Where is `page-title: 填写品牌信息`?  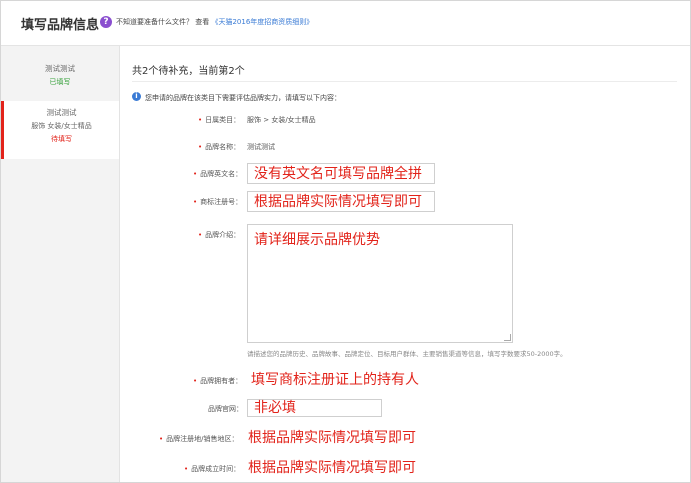
page-title: 填写品牌信息 is located at coordinates (60, 25).